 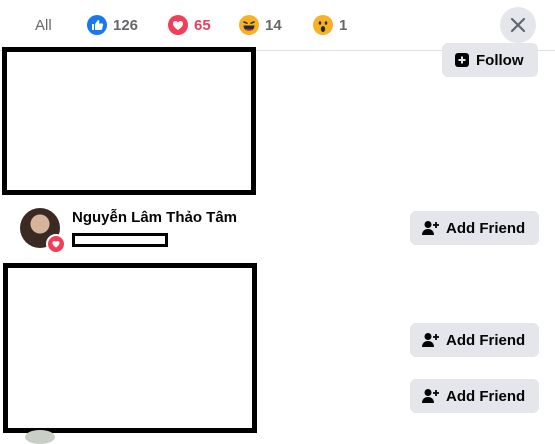 I want to click on follow-button: Follow, so click(x=490, y=60).